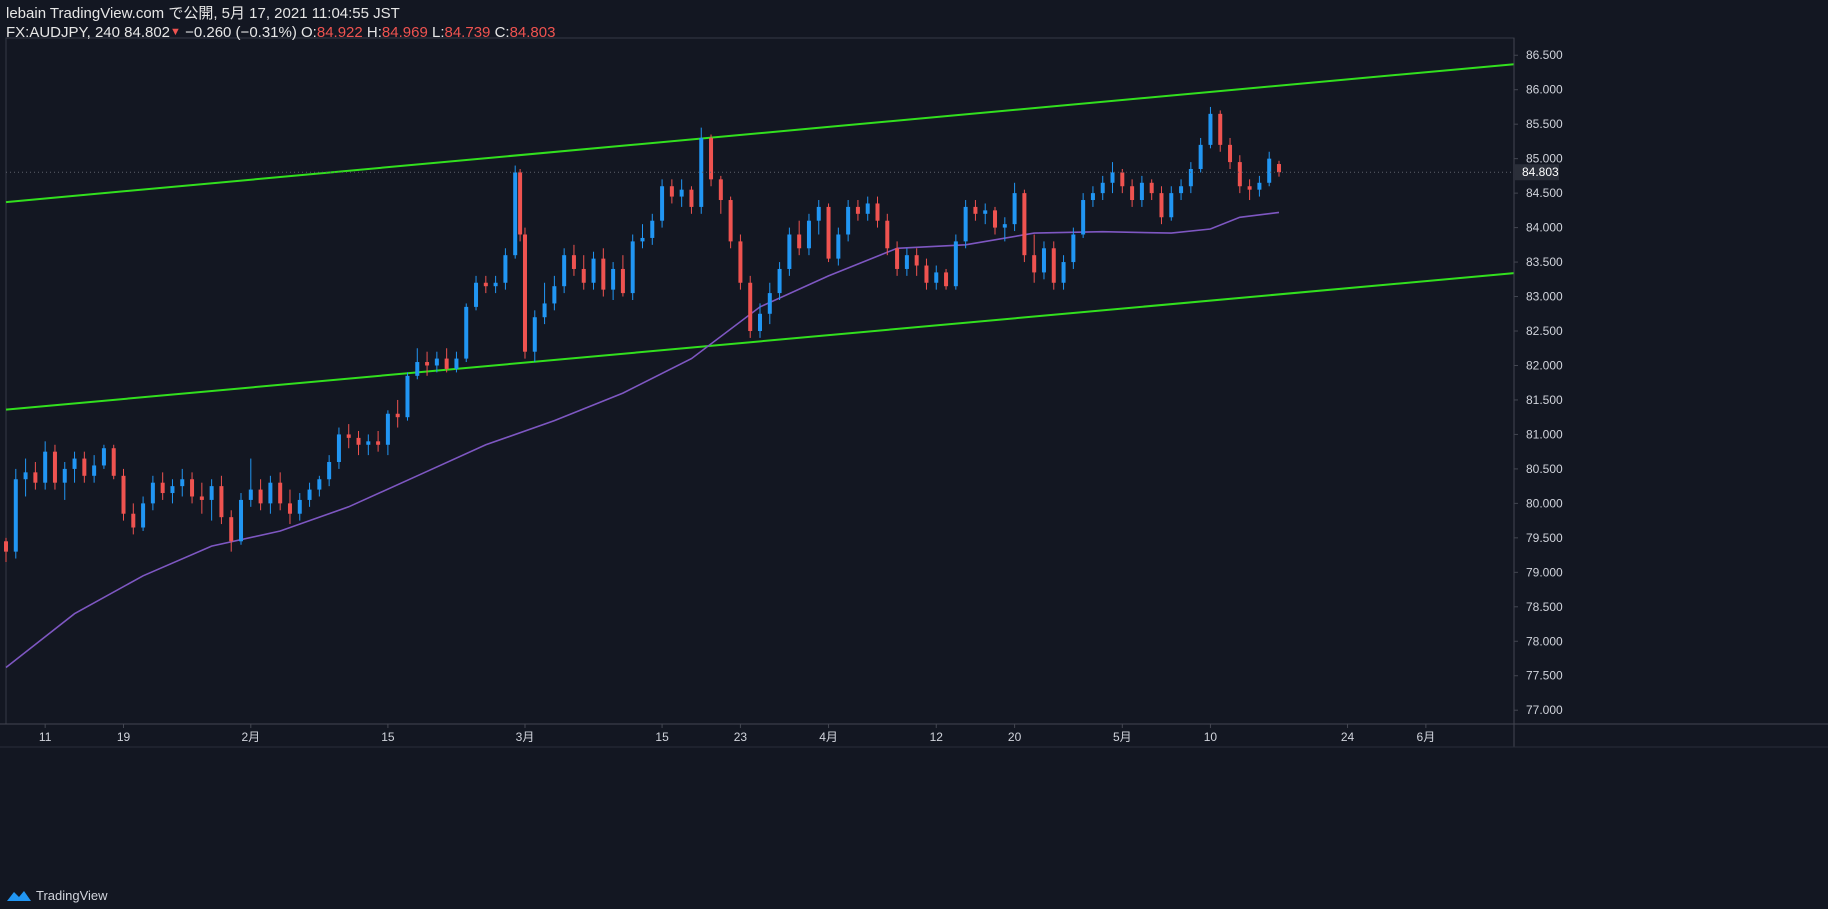 Image resolution: width=1828 pixels, height=909 pixels. Describe the element at coordinates (309, 32) in the screenshot. I see `open-label: O:` at that location.